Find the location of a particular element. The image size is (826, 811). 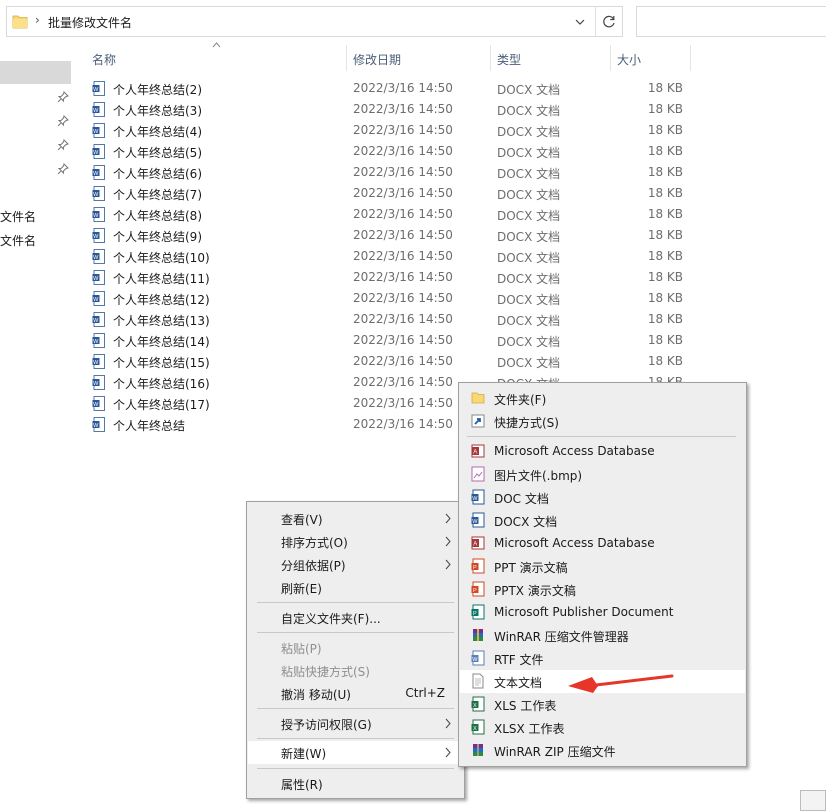

file-row: W 个人年终总结(2) 2022/3/16 14:50 DOCX 文档 18 KB is located at coordinates (390, 88).